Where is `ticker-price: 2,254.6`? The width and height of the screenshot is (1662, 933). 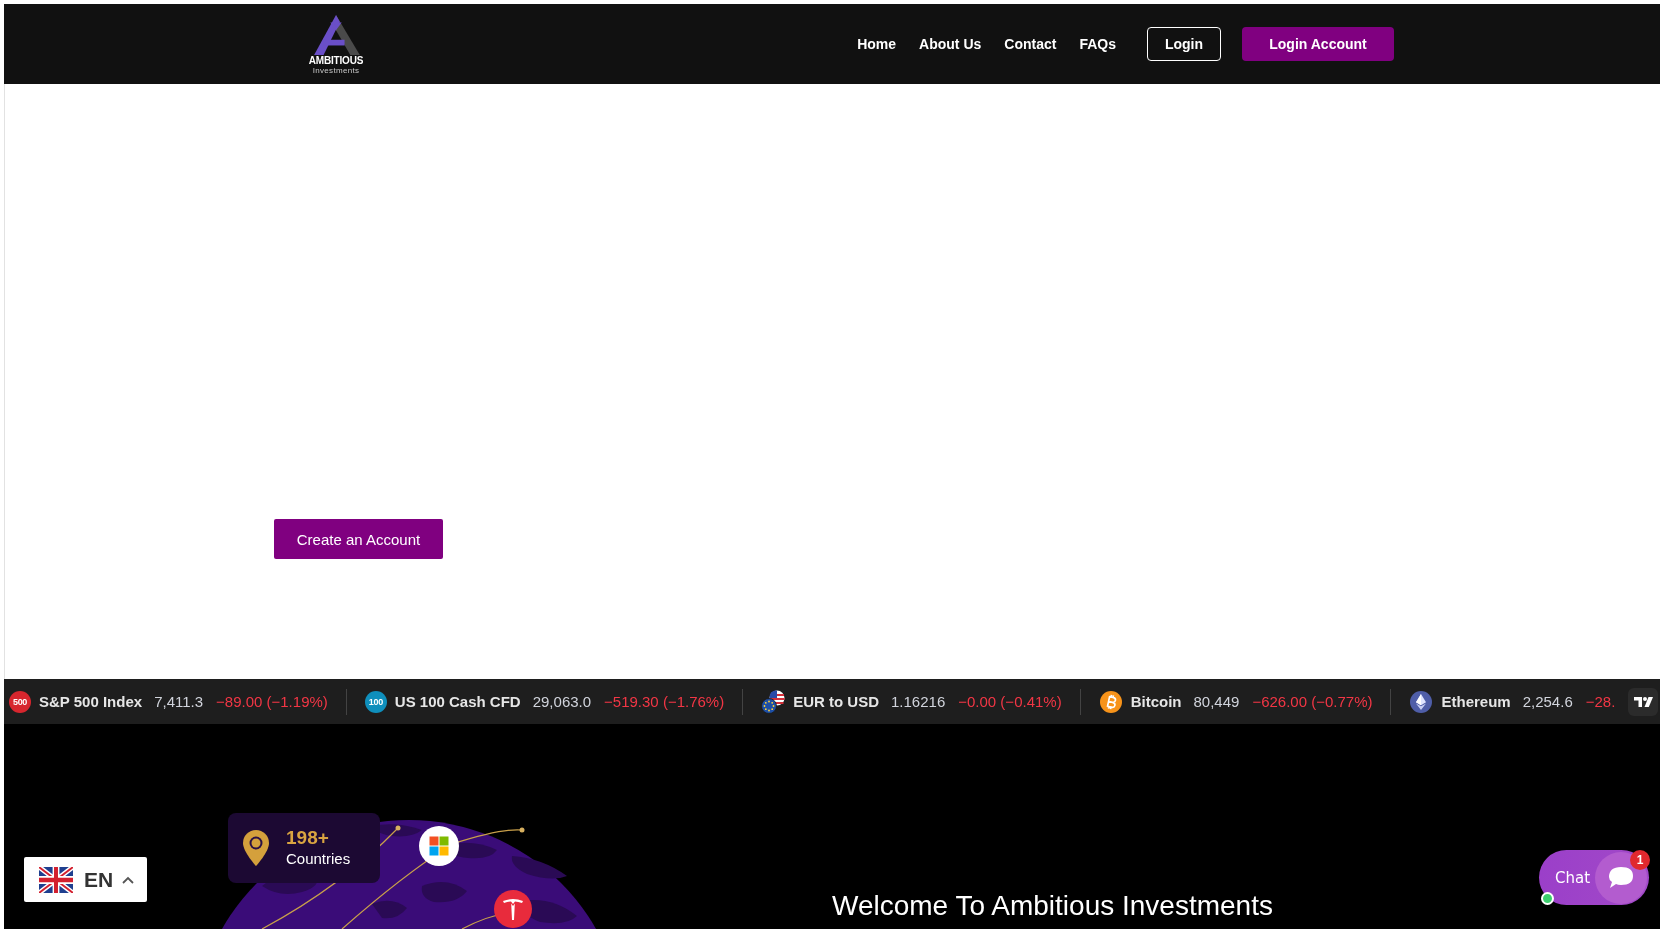 ticker-price: 2,254.6 is located at coordinates (1547, 701).